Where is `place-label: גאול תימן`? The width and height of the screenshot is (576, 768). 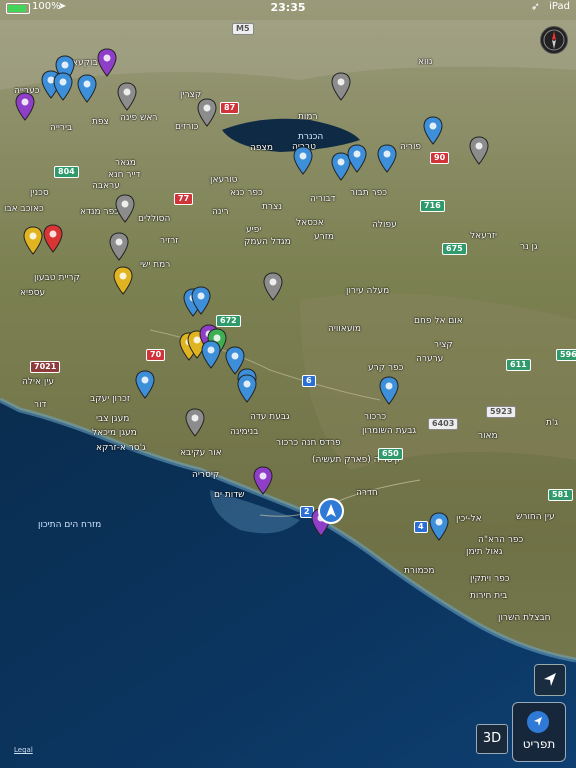 place-label: גאול תימן is located at coordinates (484, 552).